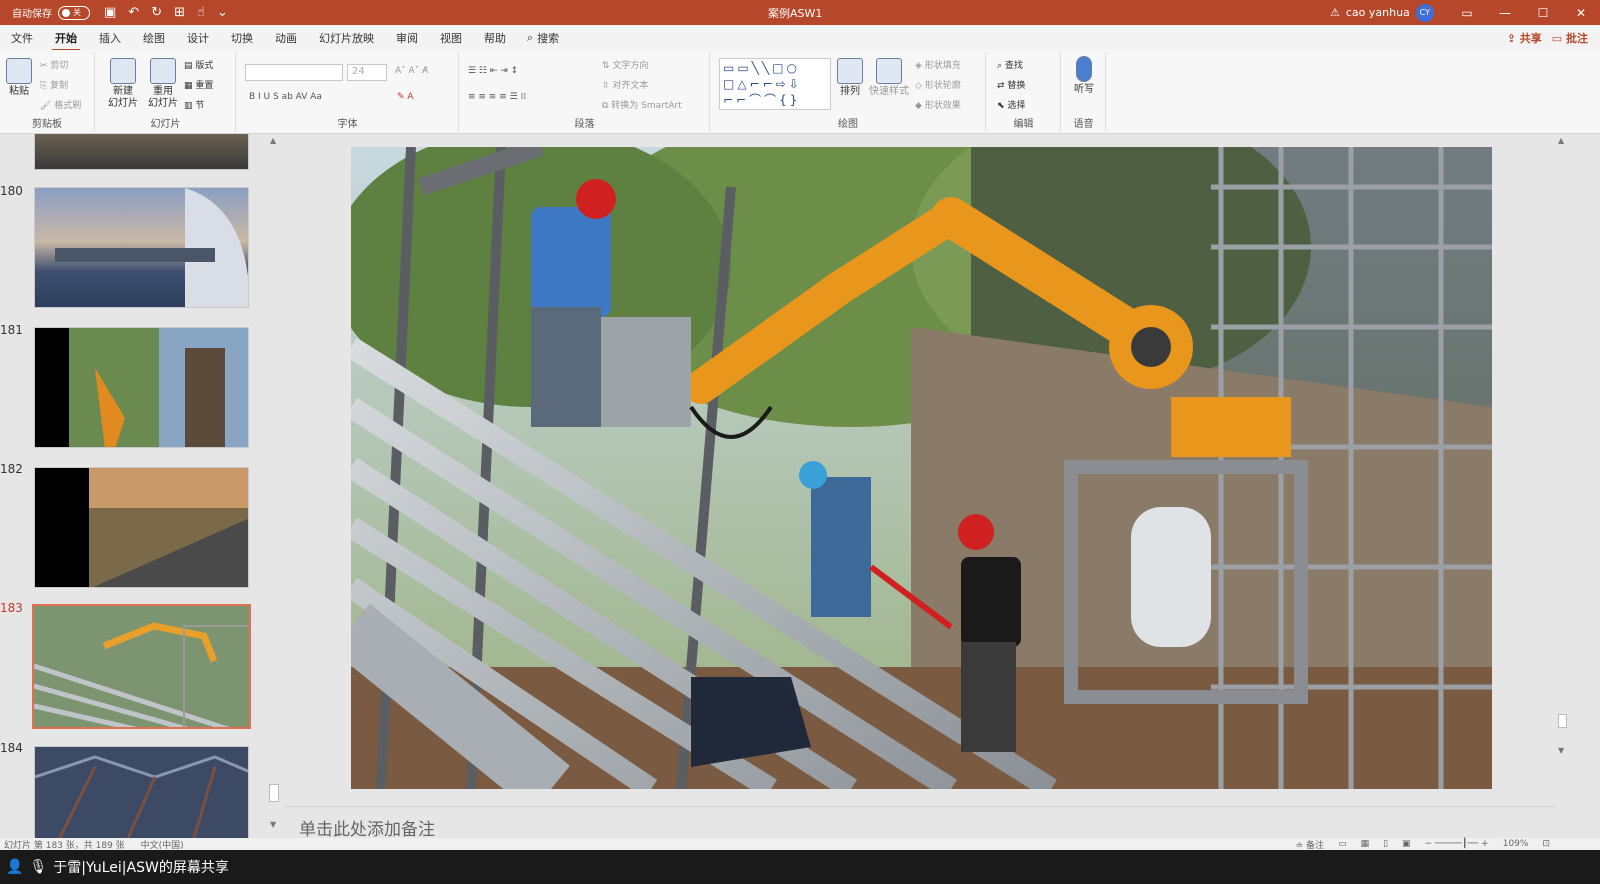 This screenshot has width=1600, height=884. What do you see at coordinates (1570, 38) in the screenshot?
I see `comments-button: ▭ 批注` at bounding box center [1570, 38].